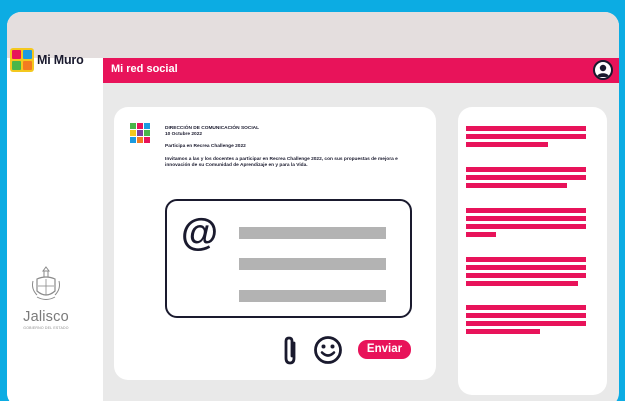  Describe the element at coordinates (184, 134) in the screenshot. I see `post-date: 10 Octubre 2022` at that location.